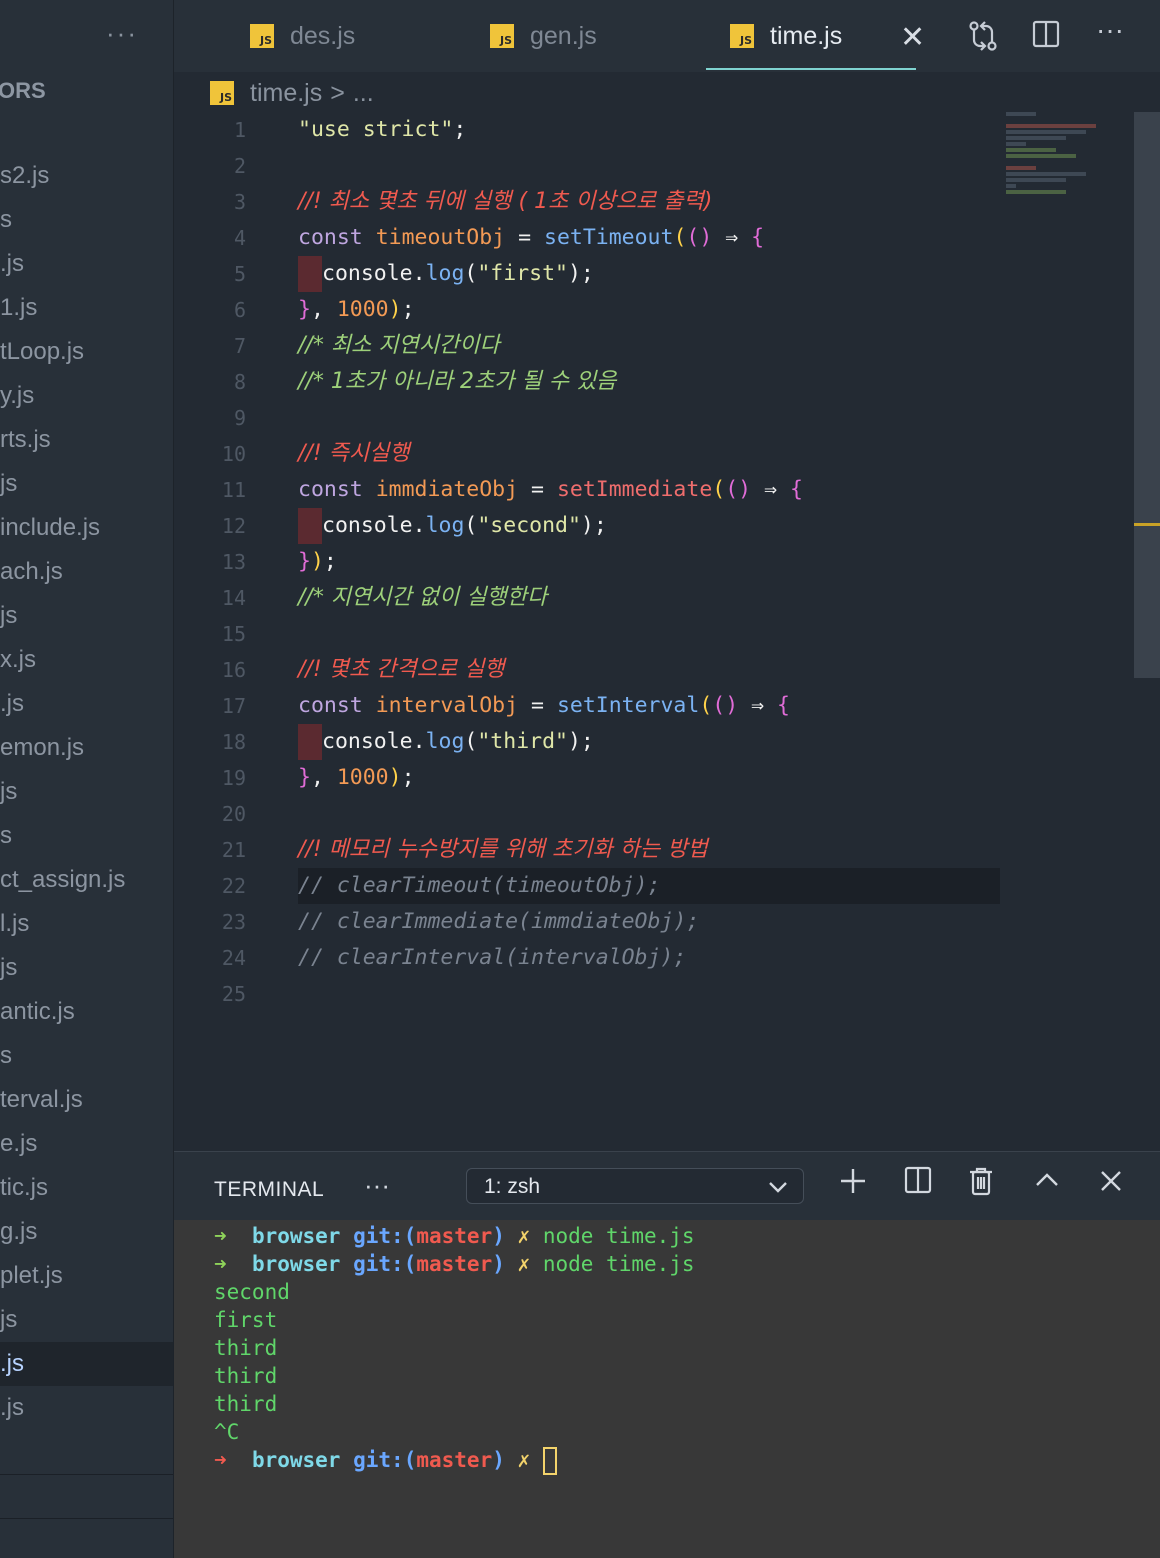  I want to click on tab-des-js: JS des.js, so click(302, 36).